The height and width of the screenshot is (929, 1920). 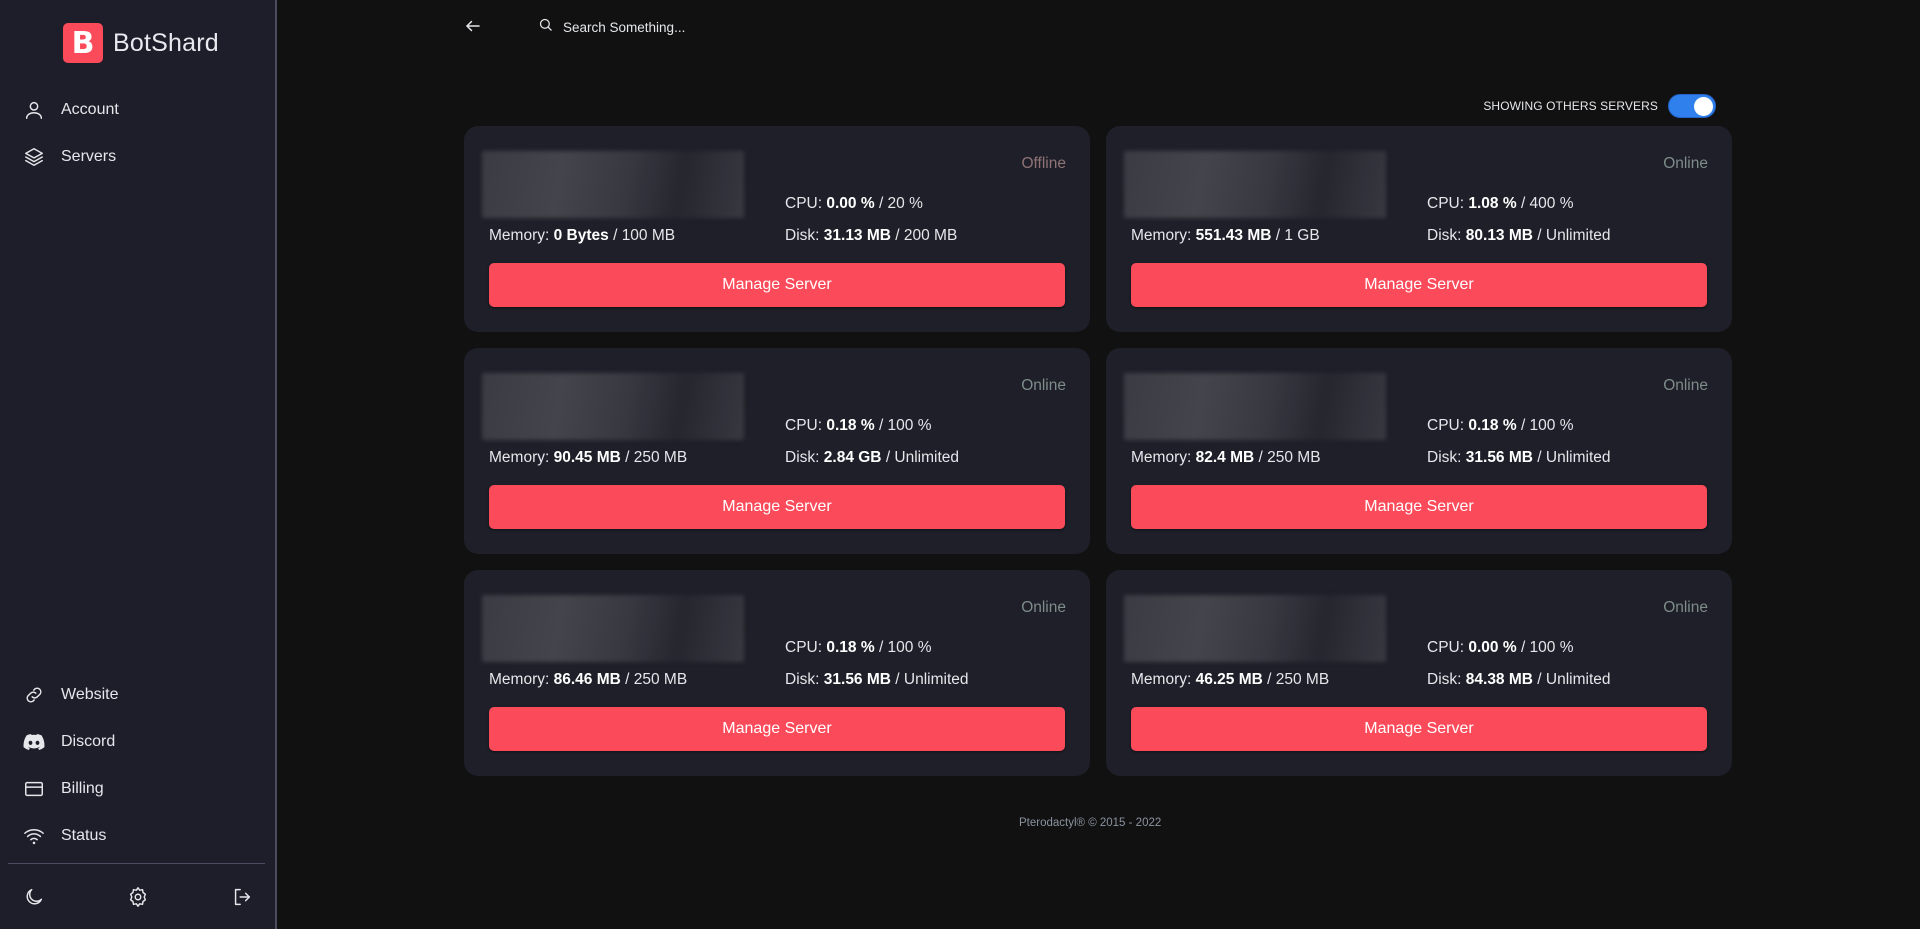 I want to click on brand-logo-icon: B, so click(x=83, y=43).